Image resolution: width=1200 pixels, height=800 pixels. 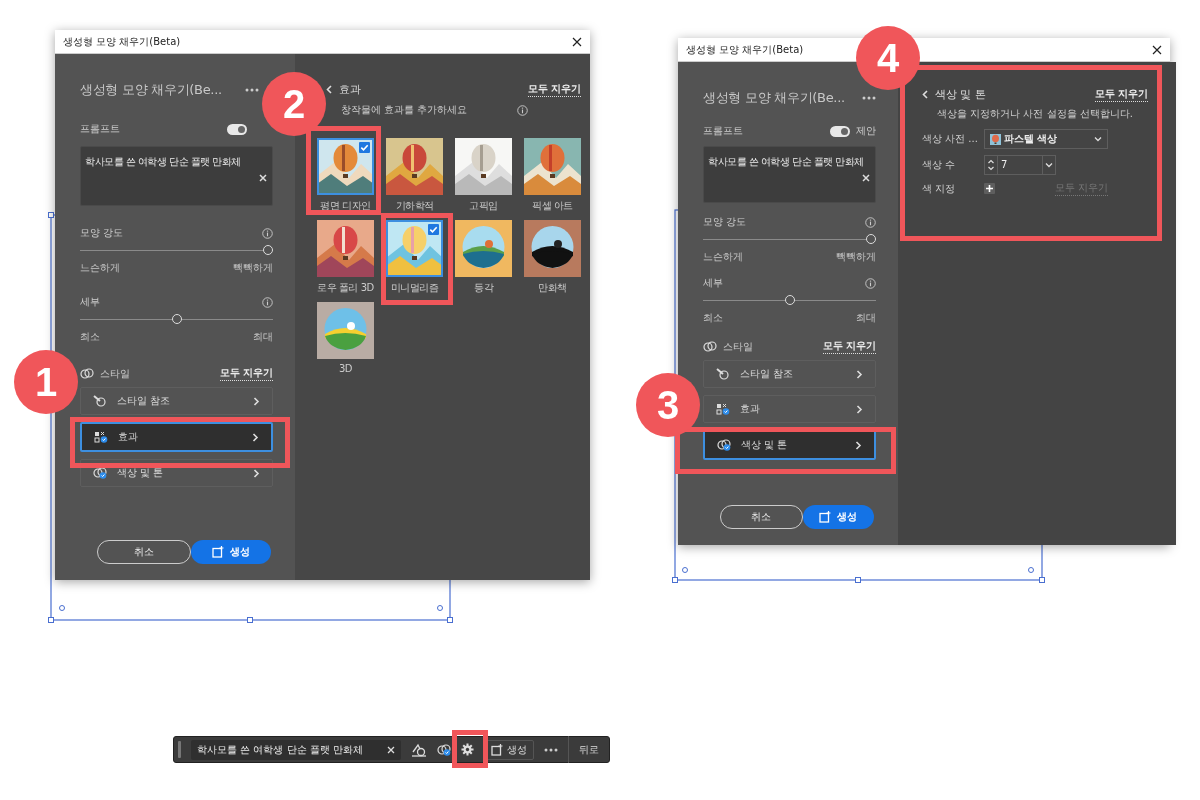 What do you see at coordinates (866, 131) in the screenshot?
I see `suggestion-label: 제안` at bounding box center [866, 131].